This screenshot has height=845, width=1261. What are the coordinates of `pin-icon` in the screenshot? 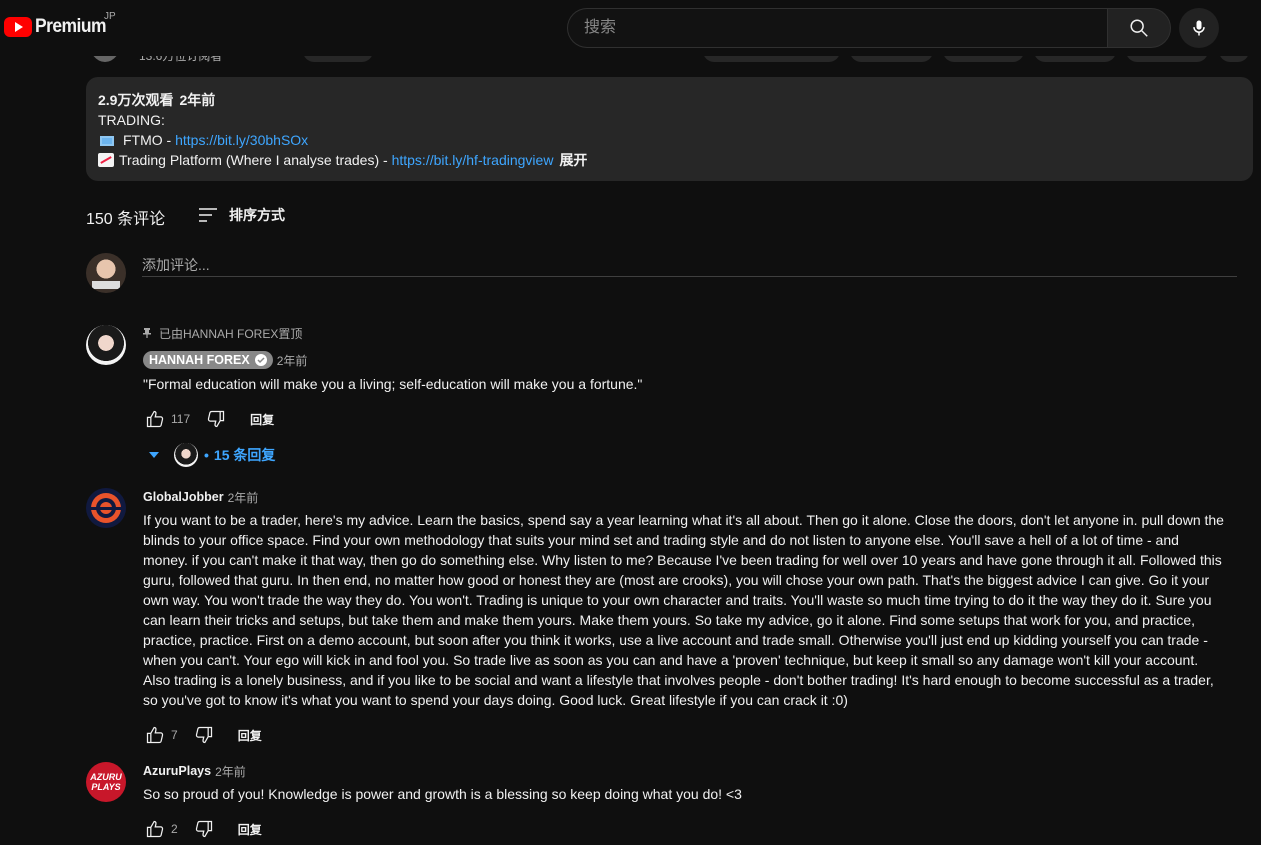 It's located at (147, 333).